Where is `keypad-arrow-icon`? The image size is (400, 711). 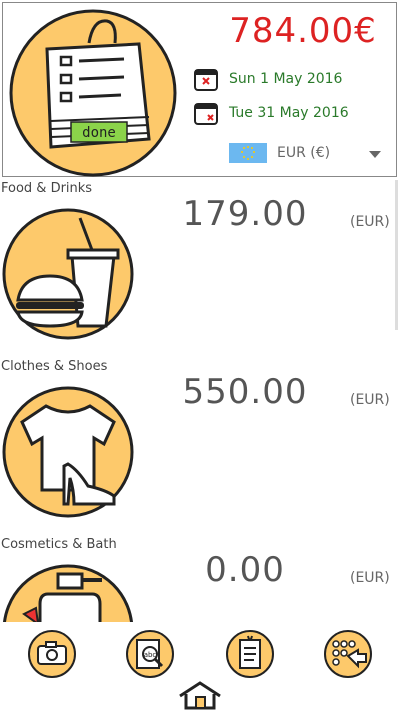 keypad-arrow-icon is located at coordinates (349, 654).